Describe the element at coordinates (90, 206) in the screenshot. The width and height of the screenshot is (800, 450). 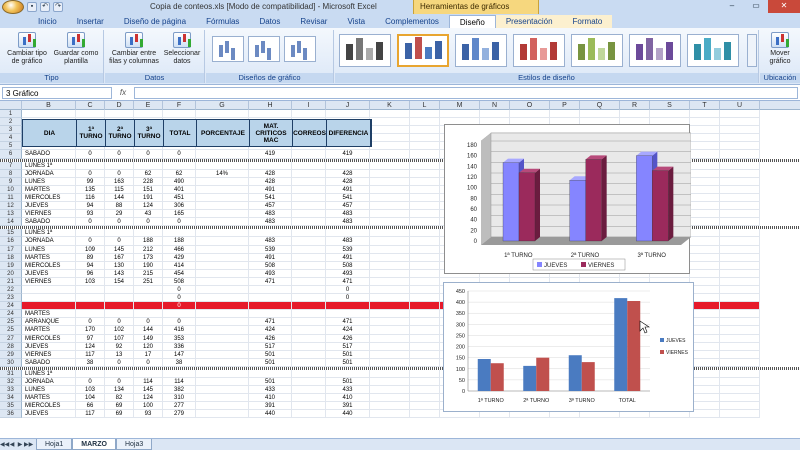
I see `cell-C: 94` at that location.